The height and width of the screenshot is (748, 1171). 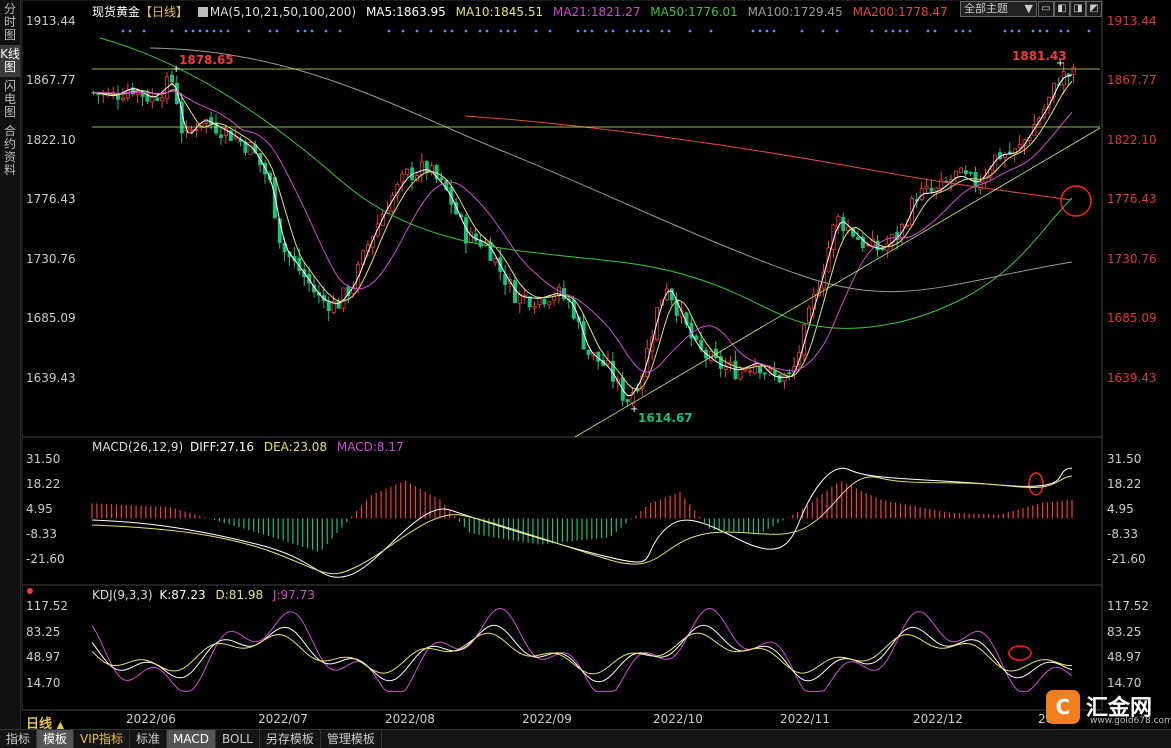 What do you see at coordinates (102, 739) in the screenshot?
I see `tab-vip-indicator: VIP指标` at bounding box center [102, 739].